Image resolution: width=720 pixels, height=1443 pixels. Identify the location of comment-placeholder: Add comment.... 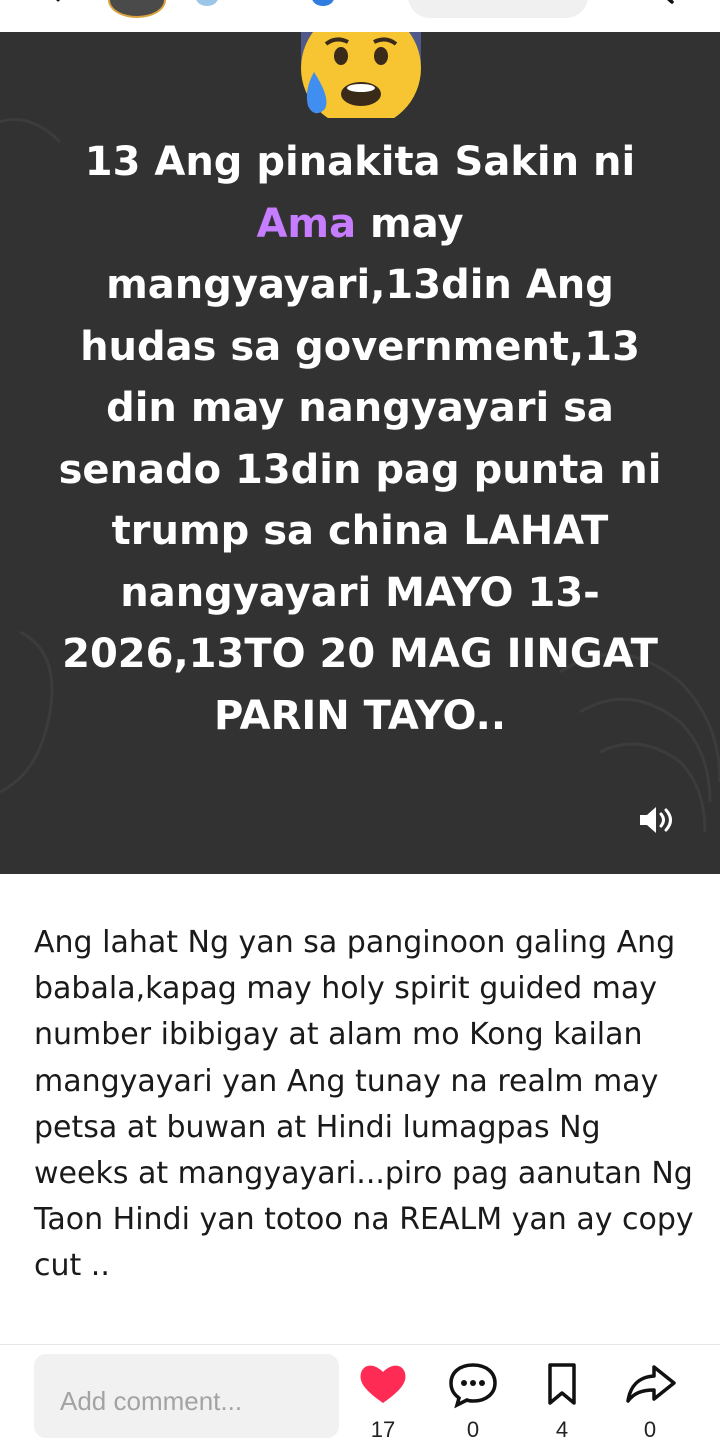
(151, 1401).